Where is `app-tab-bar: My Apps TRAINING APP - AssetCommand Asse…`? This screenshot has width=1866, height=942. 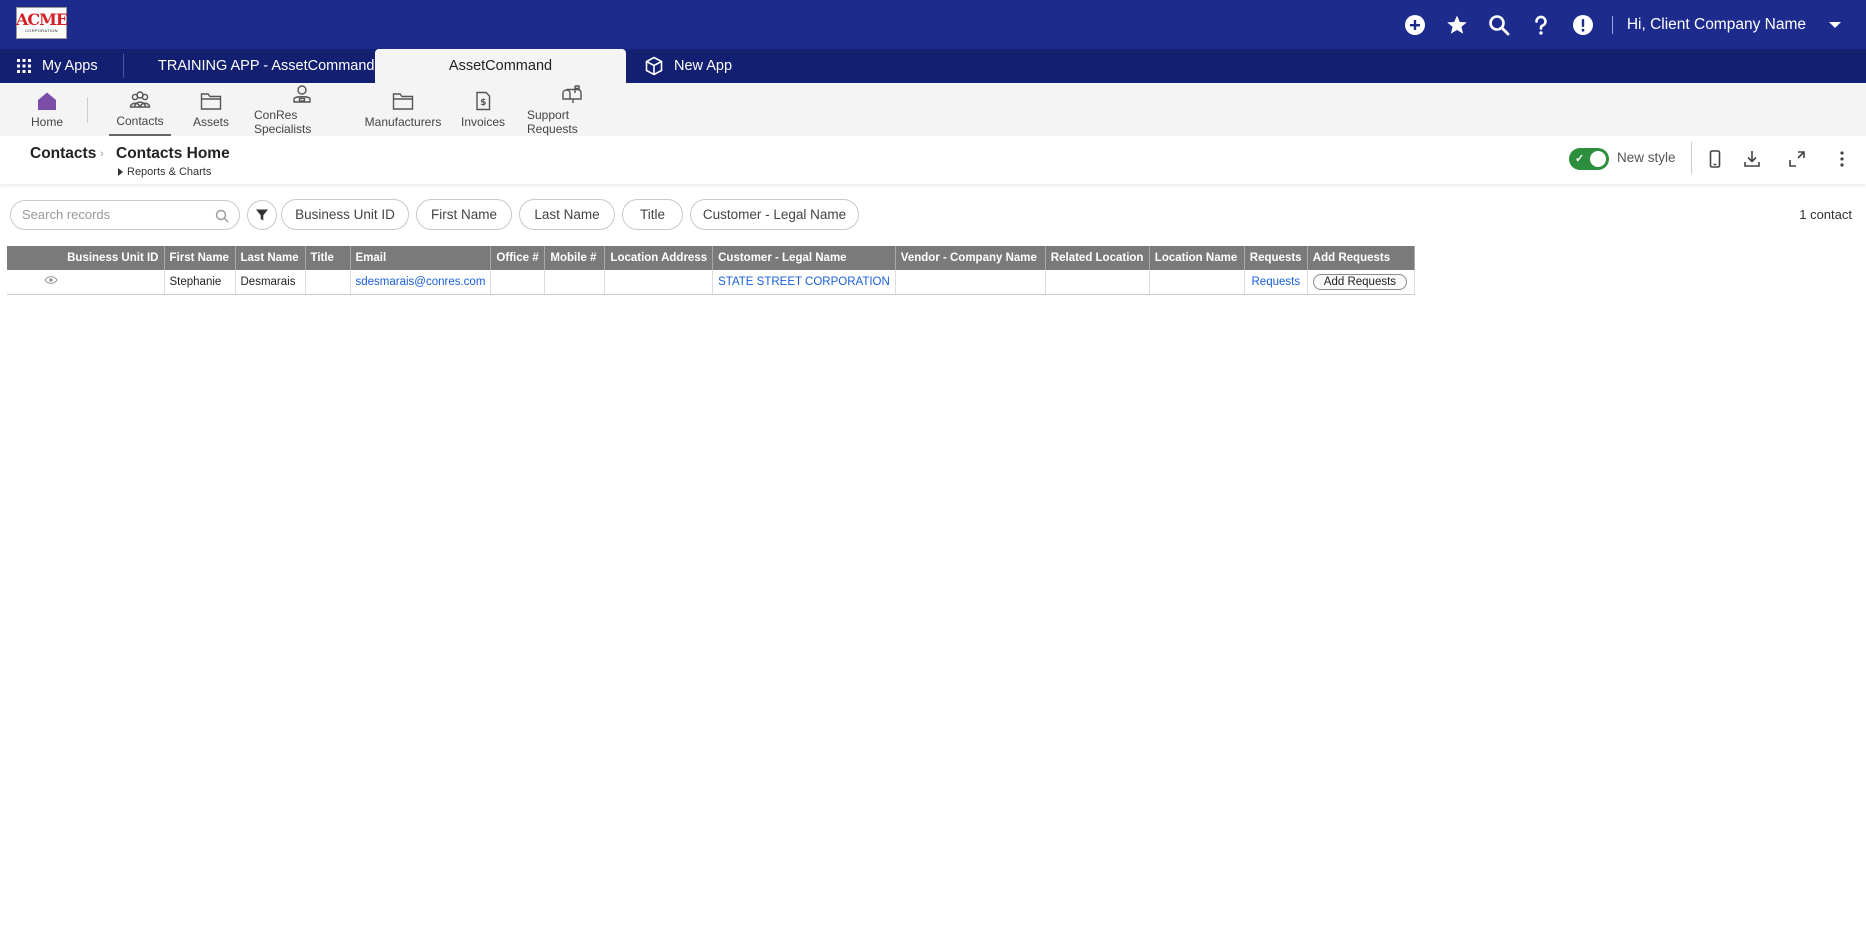 app-tab-bar: My Apps TRAINING APP - AssetCommand Asse… is located at coordinates (933, 66).